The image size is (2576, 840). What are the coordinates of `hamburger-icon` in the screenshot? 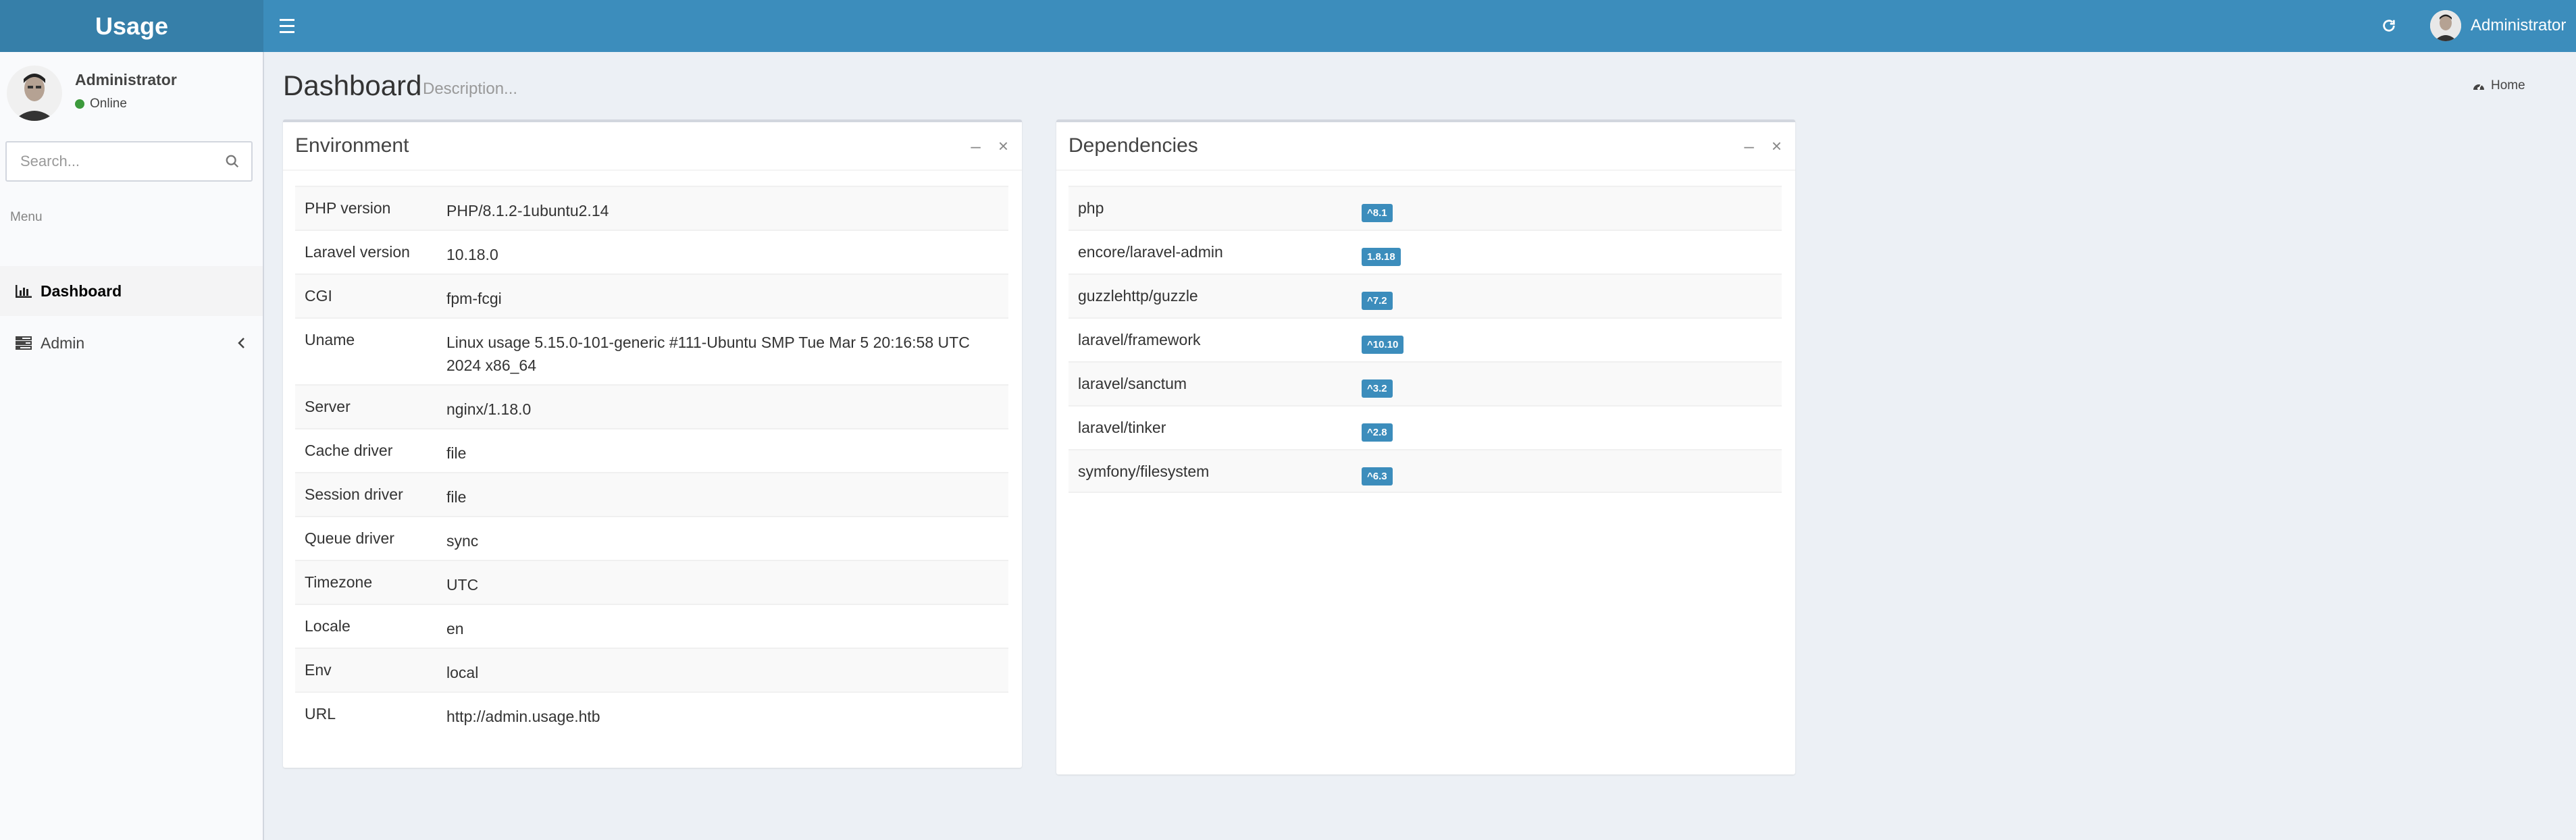 It's located at (287, 19).